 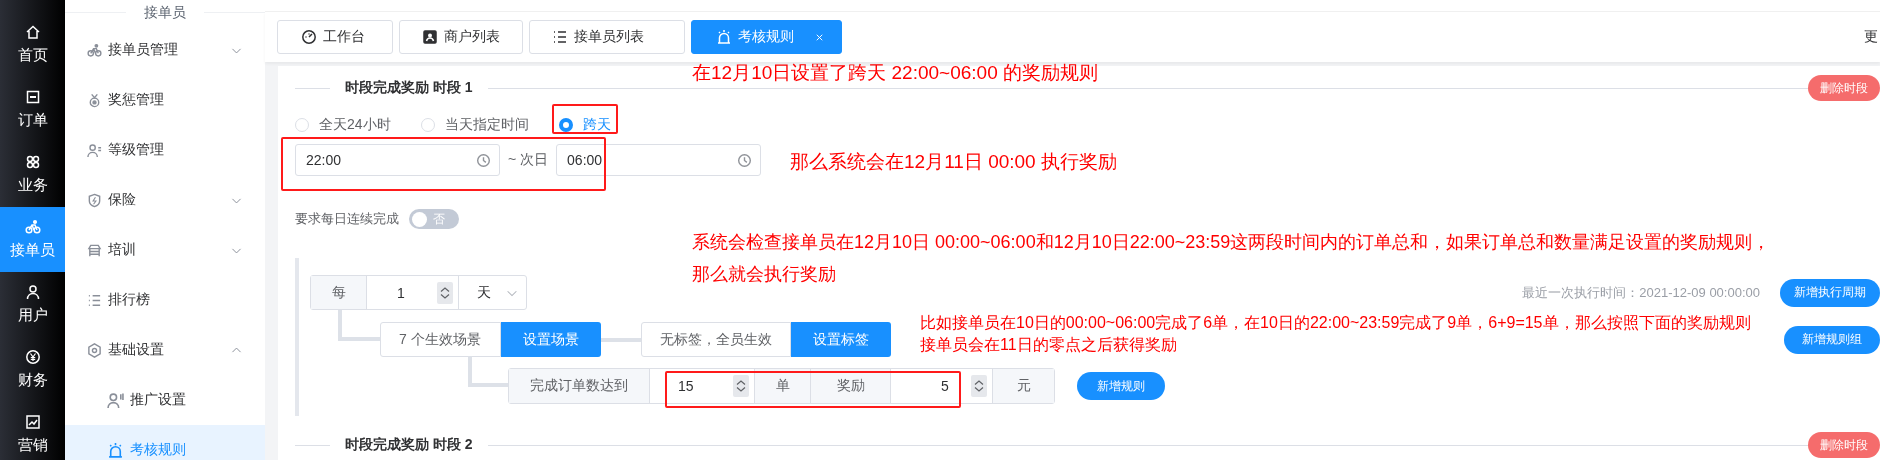 I want to click on tab: 工作台, so click(x=335, y=37).